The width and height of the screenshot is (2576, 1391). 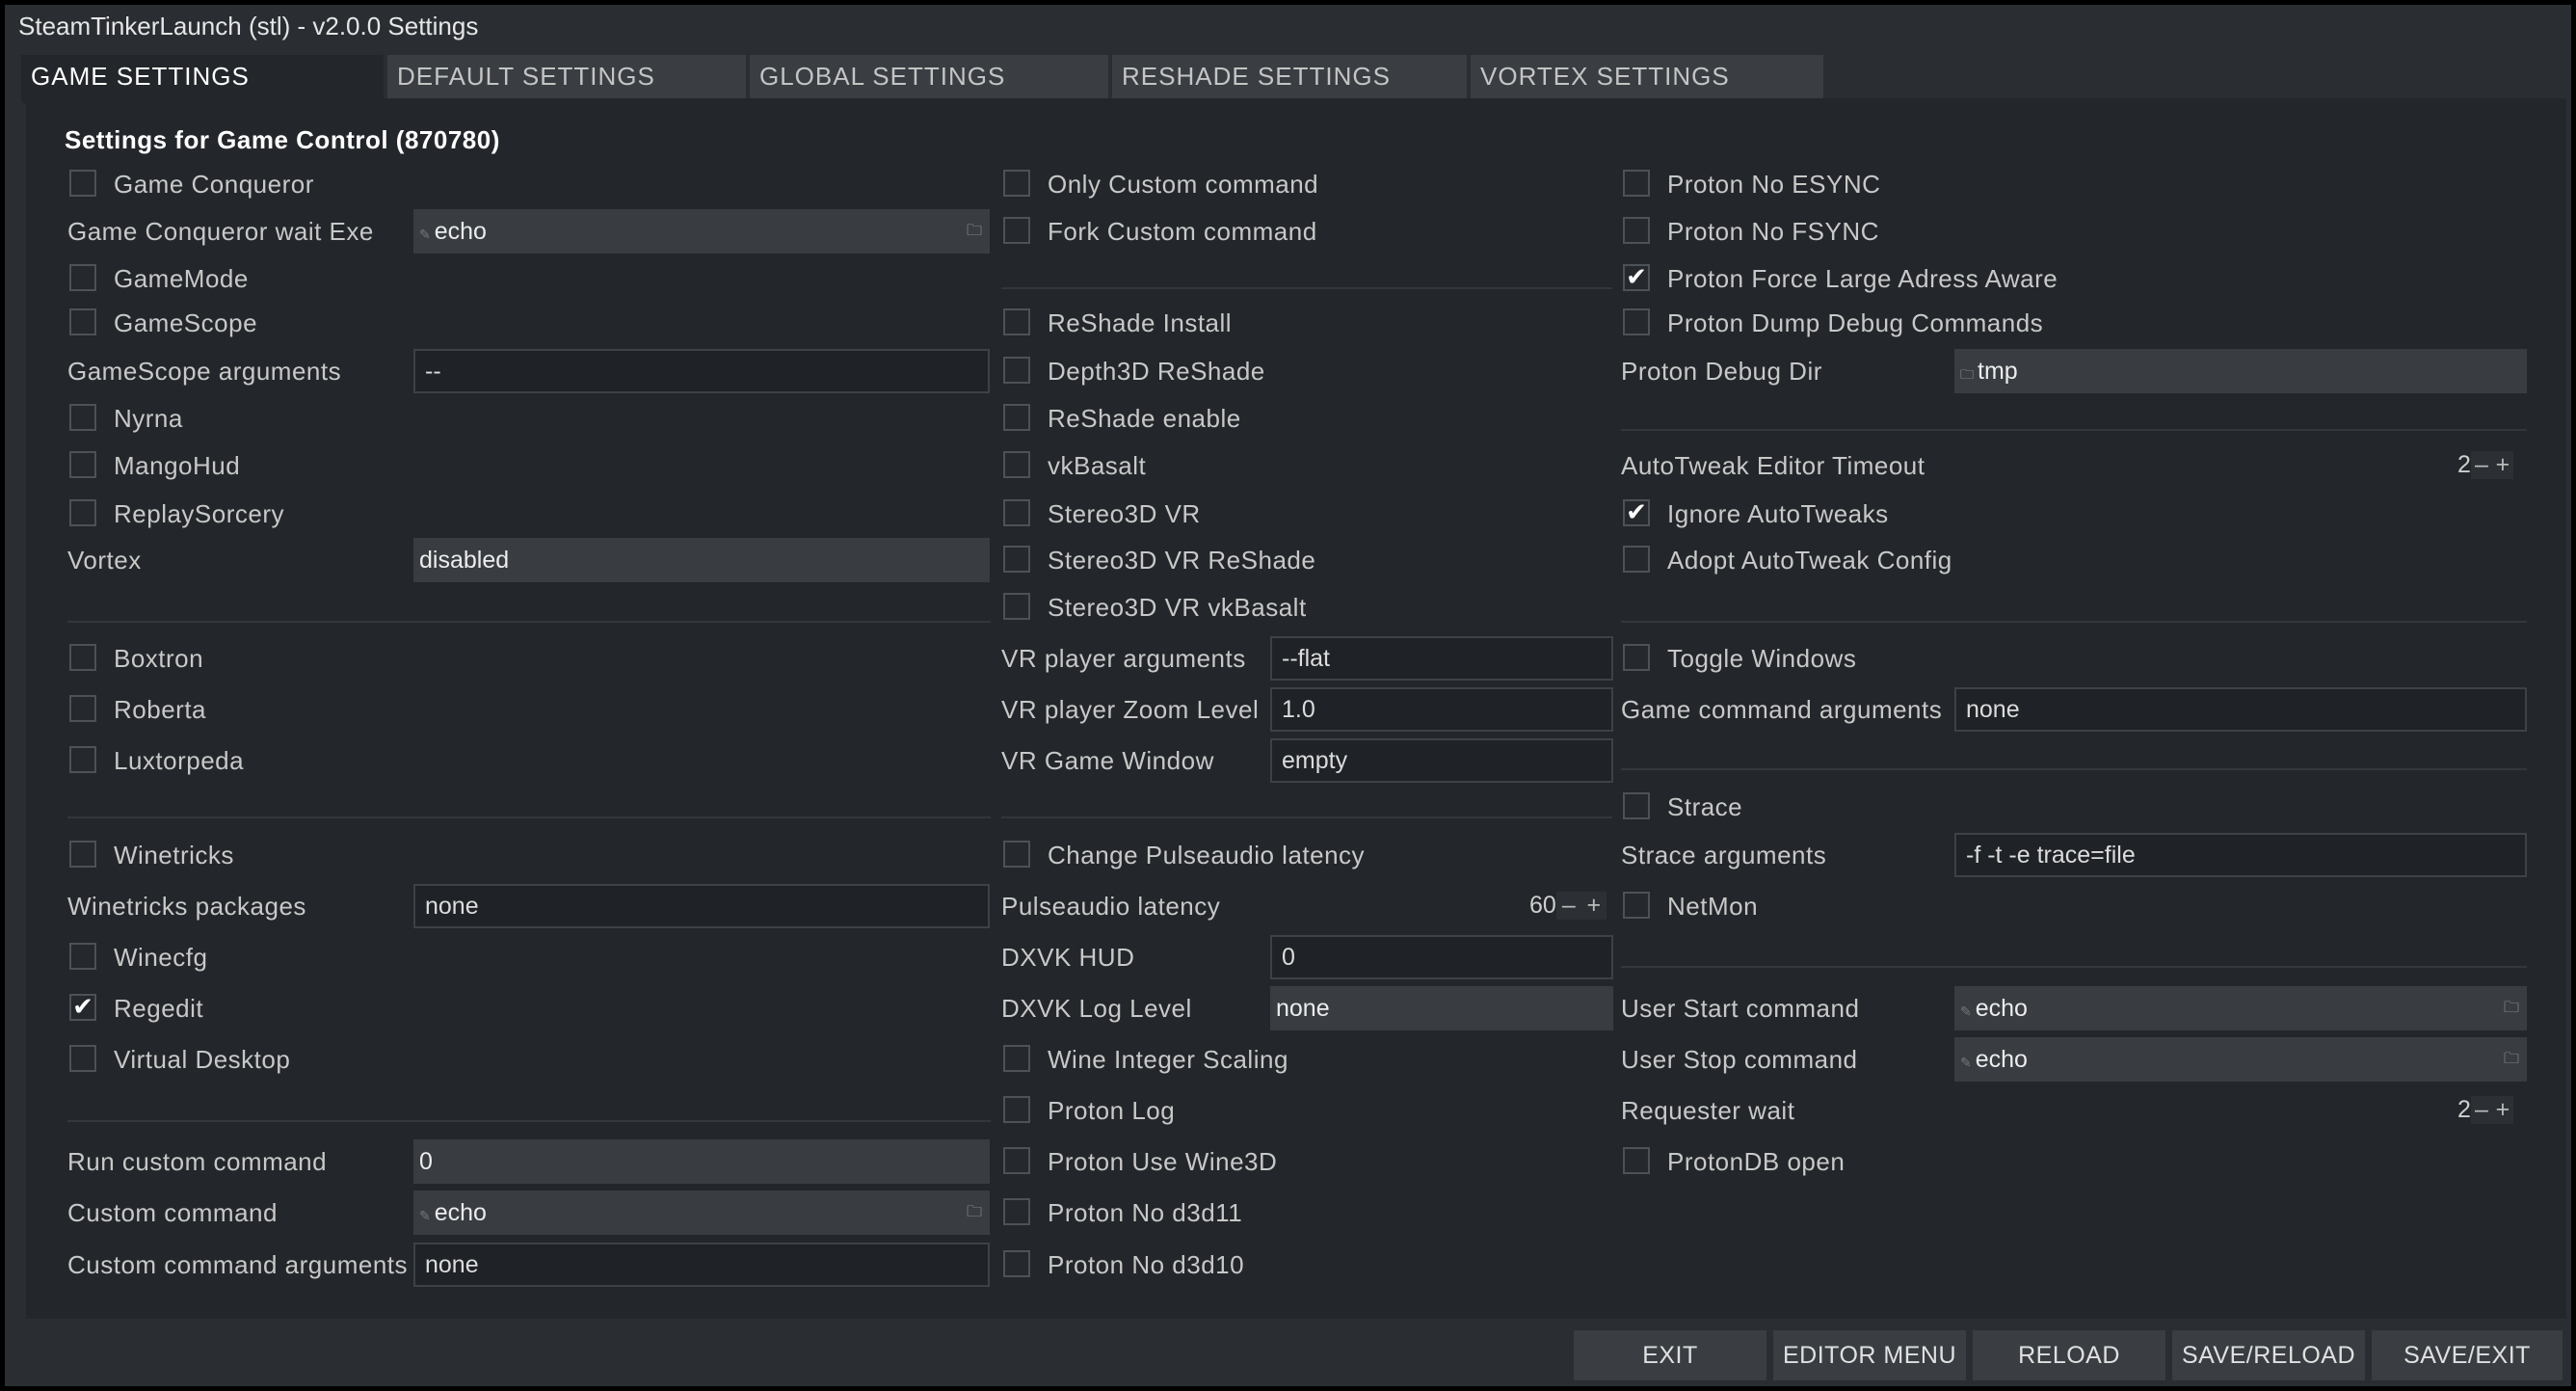 I want to click on checkbox-adopt-autotweak, so click(x=1636, y=559).